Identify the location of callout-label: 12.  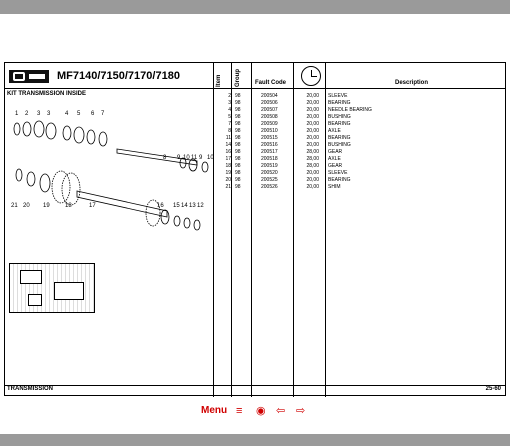
(200, 206).